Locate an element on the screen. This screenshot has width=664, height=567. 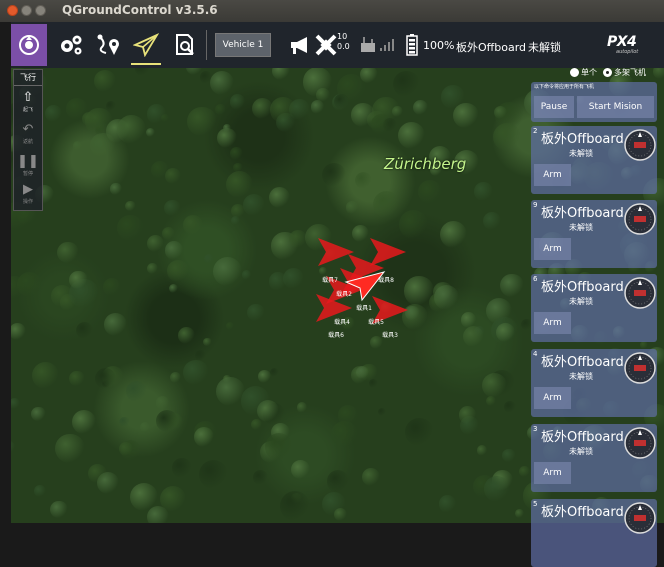
pause-label: 暂停 is located at coordinates (27, 174).